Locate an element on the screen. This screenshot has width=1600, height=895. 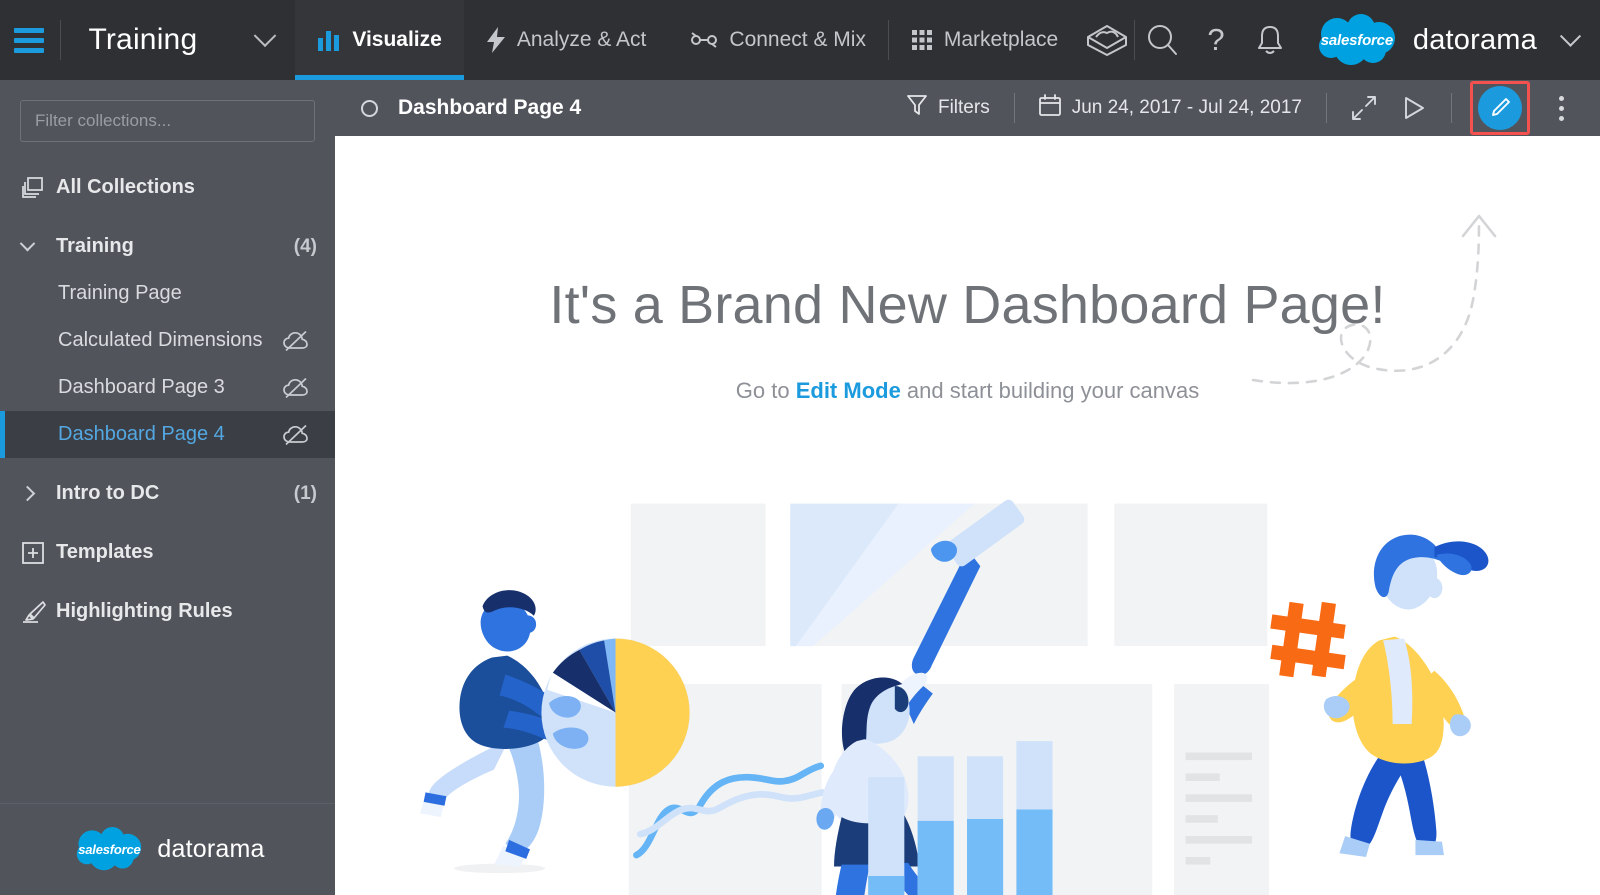
hashtag-icon is located at coordinates (1308, 639).